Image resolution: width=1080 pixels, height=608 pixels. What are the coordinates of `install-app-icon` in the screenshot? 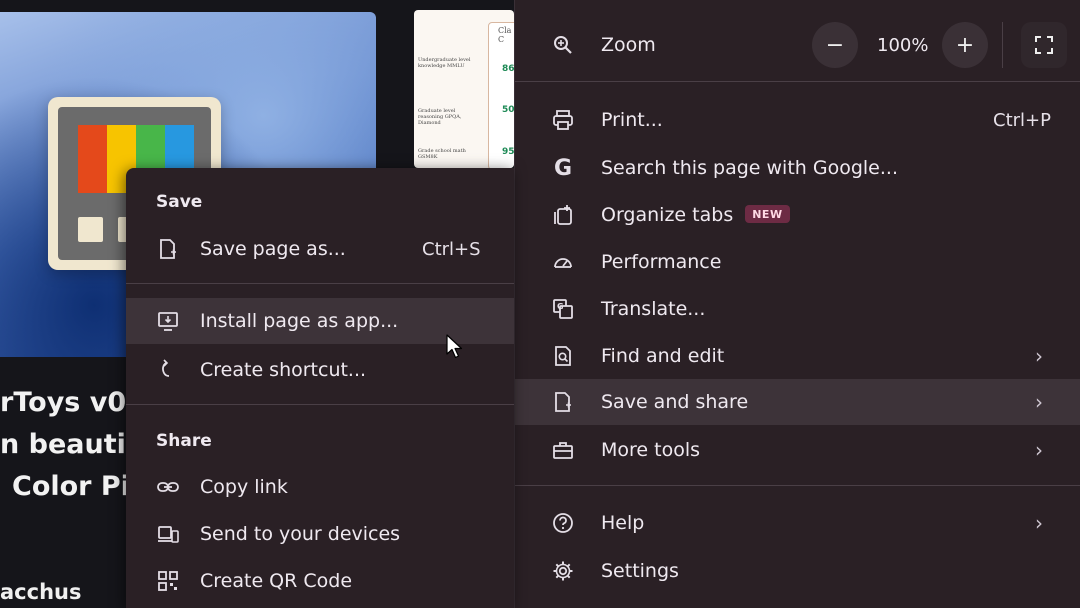 It's located at (168, 321).